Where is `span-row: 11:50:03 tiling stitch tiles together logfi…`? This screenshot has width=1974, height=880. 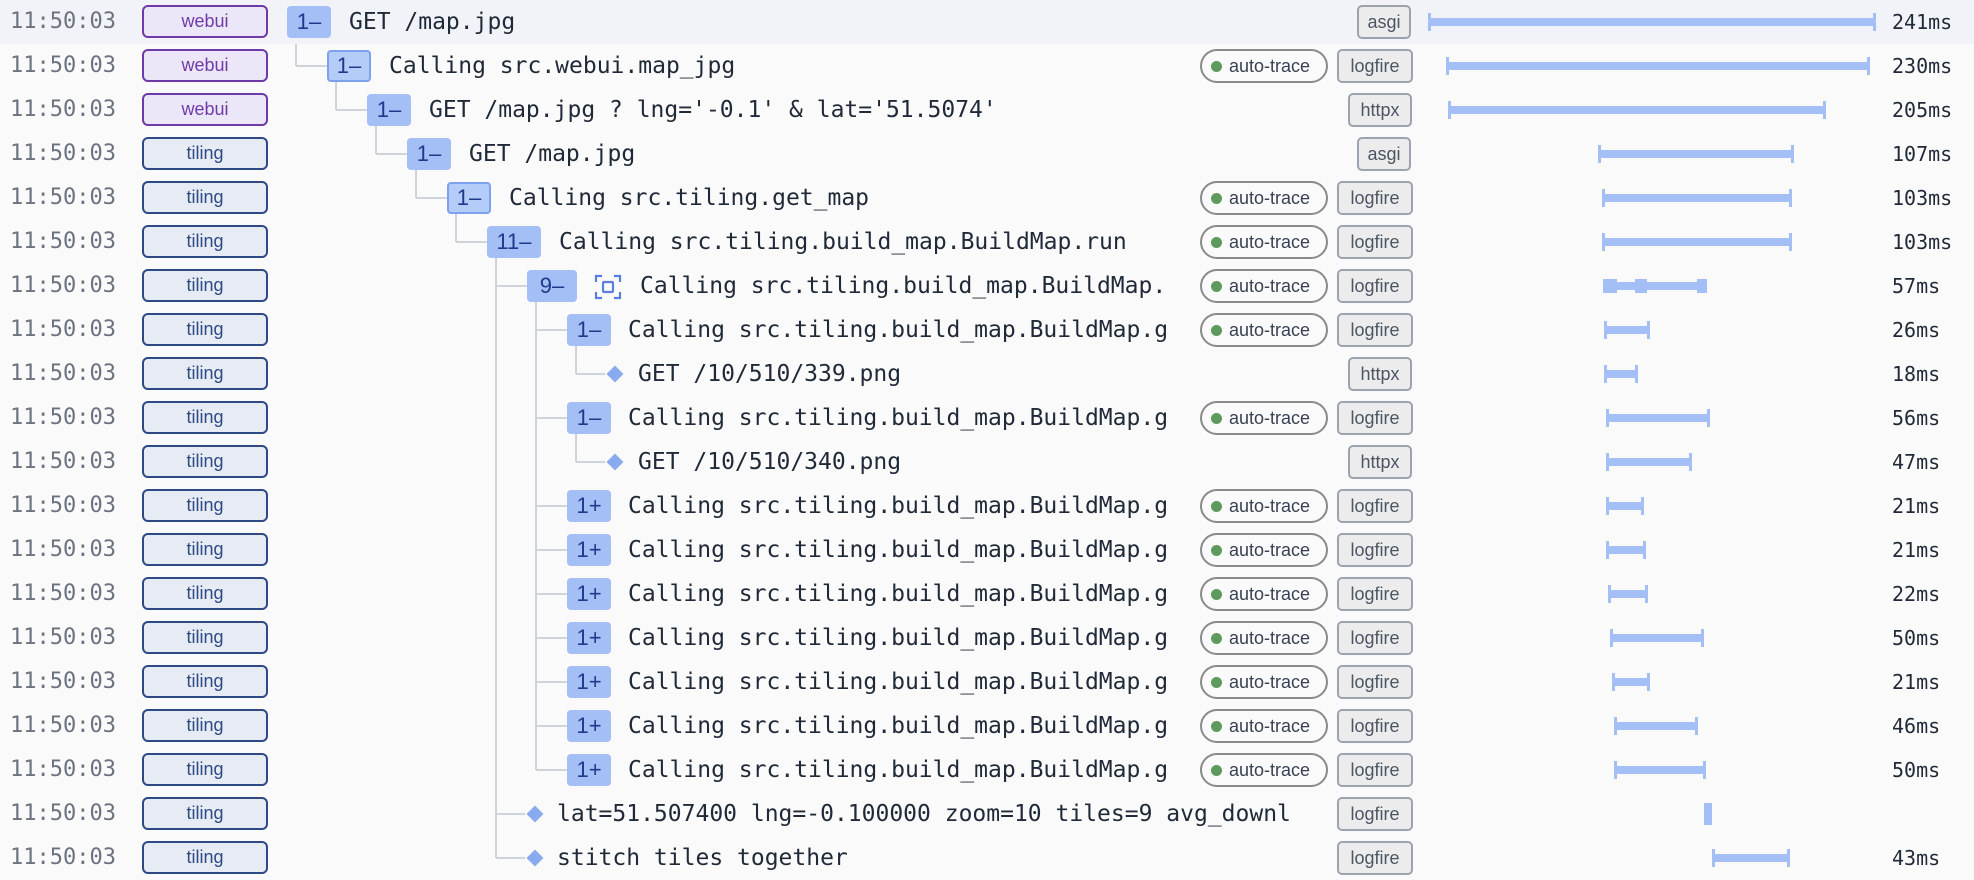 span-row: 11:50:03 tiling stitch tiles together logfi… is located at coordinates (987, 858).